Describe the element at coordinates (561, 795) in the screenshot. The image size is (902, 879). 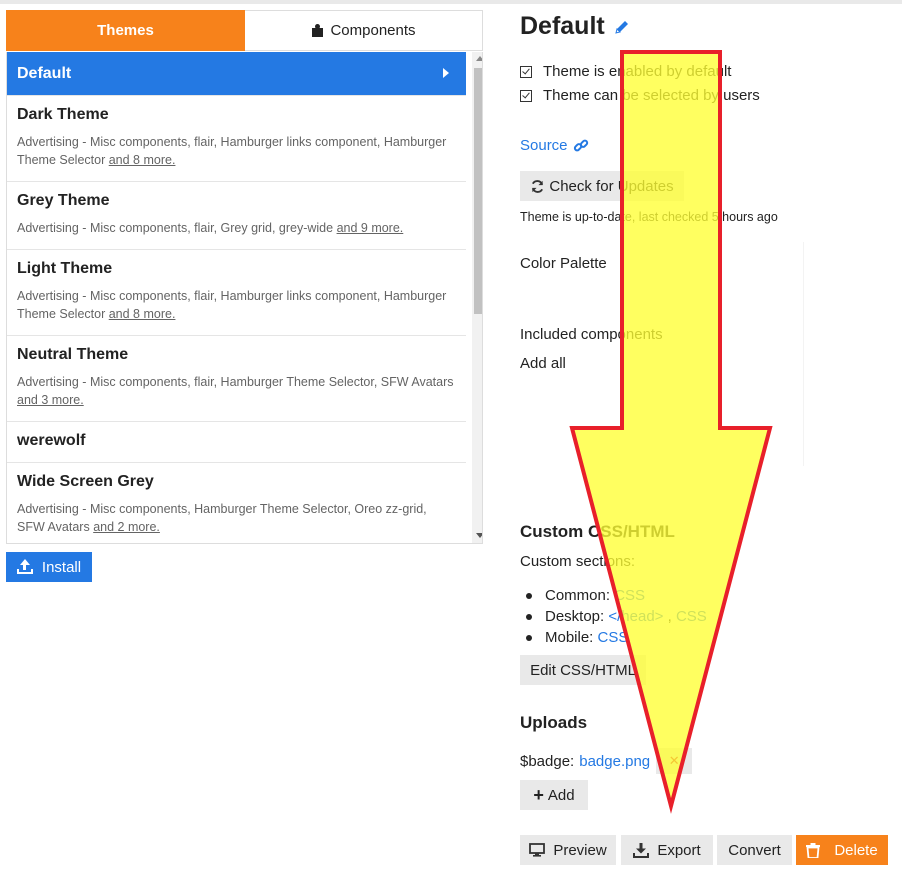
I see `add-label: Add` at that location.